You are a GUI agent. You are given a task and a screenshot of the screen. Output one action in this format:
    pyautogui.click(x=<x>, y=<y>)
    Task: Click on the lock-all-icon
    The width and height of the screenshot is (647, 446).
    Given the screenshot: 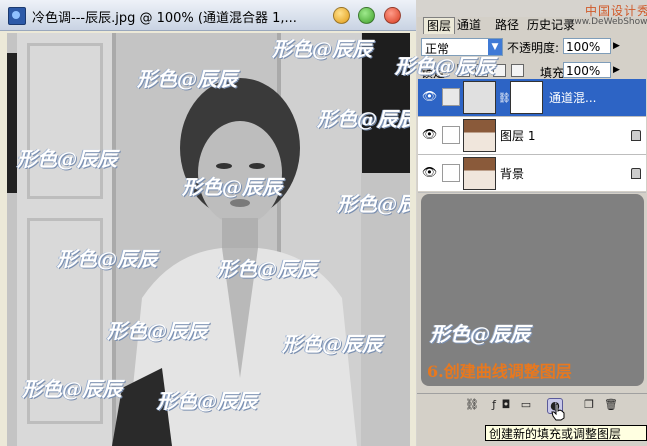 What is the action you would take?
    pyautogui.click(x=517, y=70)
    